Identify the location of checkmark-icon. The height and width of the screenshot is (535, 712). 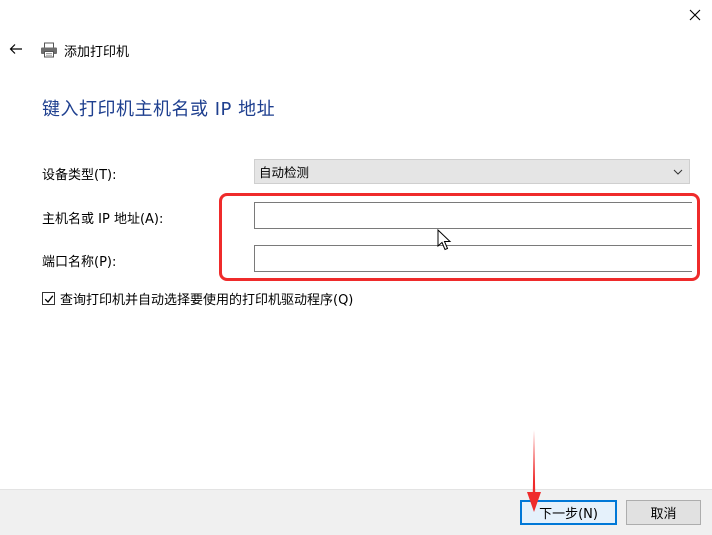
(48, 298).